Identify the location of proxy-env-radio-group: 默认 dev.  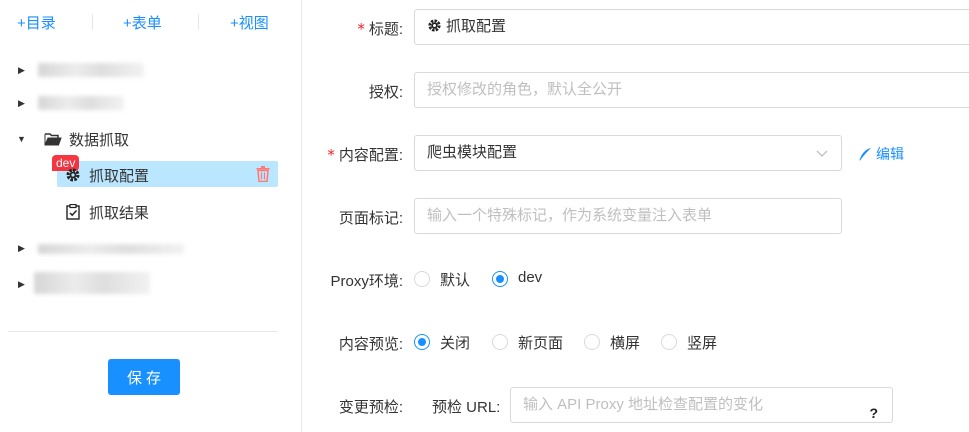
(514, 280).